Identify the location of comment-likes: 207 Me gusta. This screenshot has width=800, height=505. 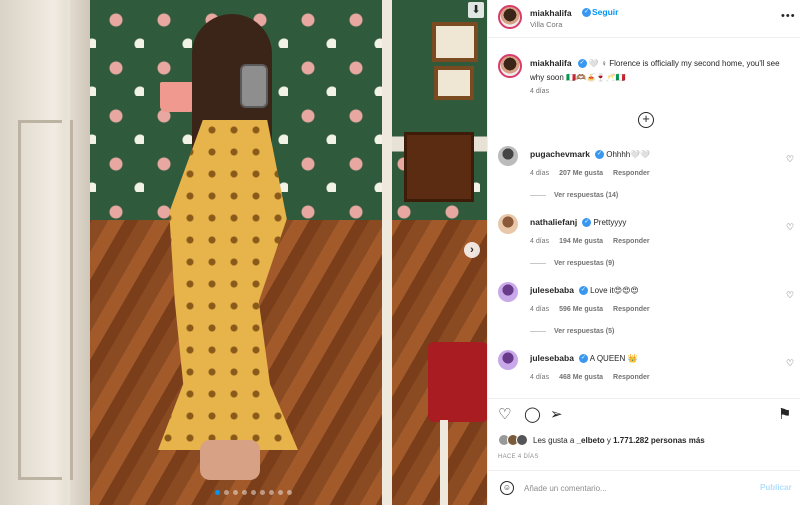
(581, 173).